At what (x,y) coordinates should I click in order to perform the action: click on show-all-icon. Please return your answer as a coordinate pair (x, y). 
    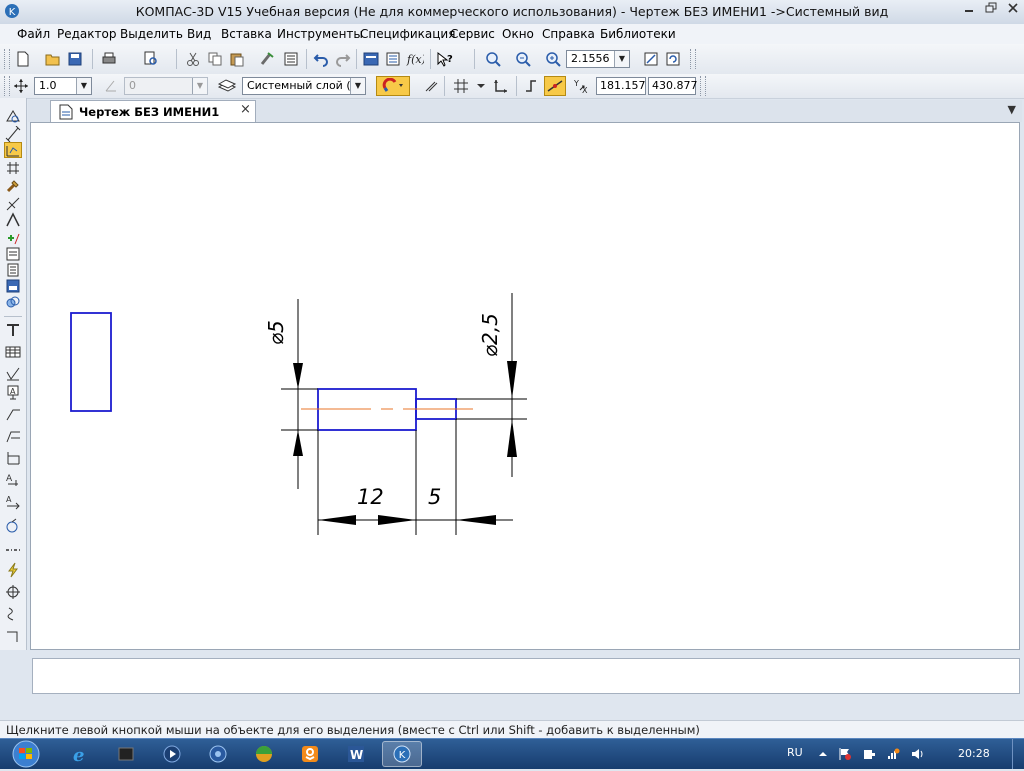
    Looking at the image, I should click on (651, 59).